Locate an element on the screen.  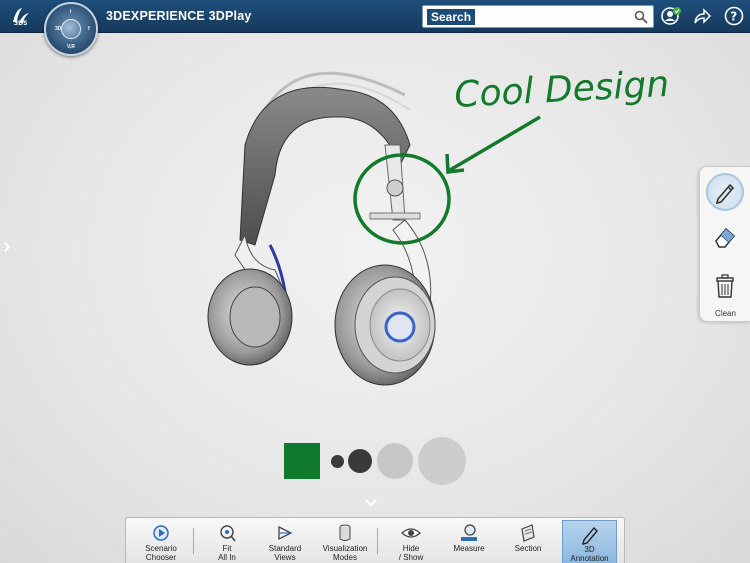
annotation-sketch: Cool Design is located at coordinates (511, 154).